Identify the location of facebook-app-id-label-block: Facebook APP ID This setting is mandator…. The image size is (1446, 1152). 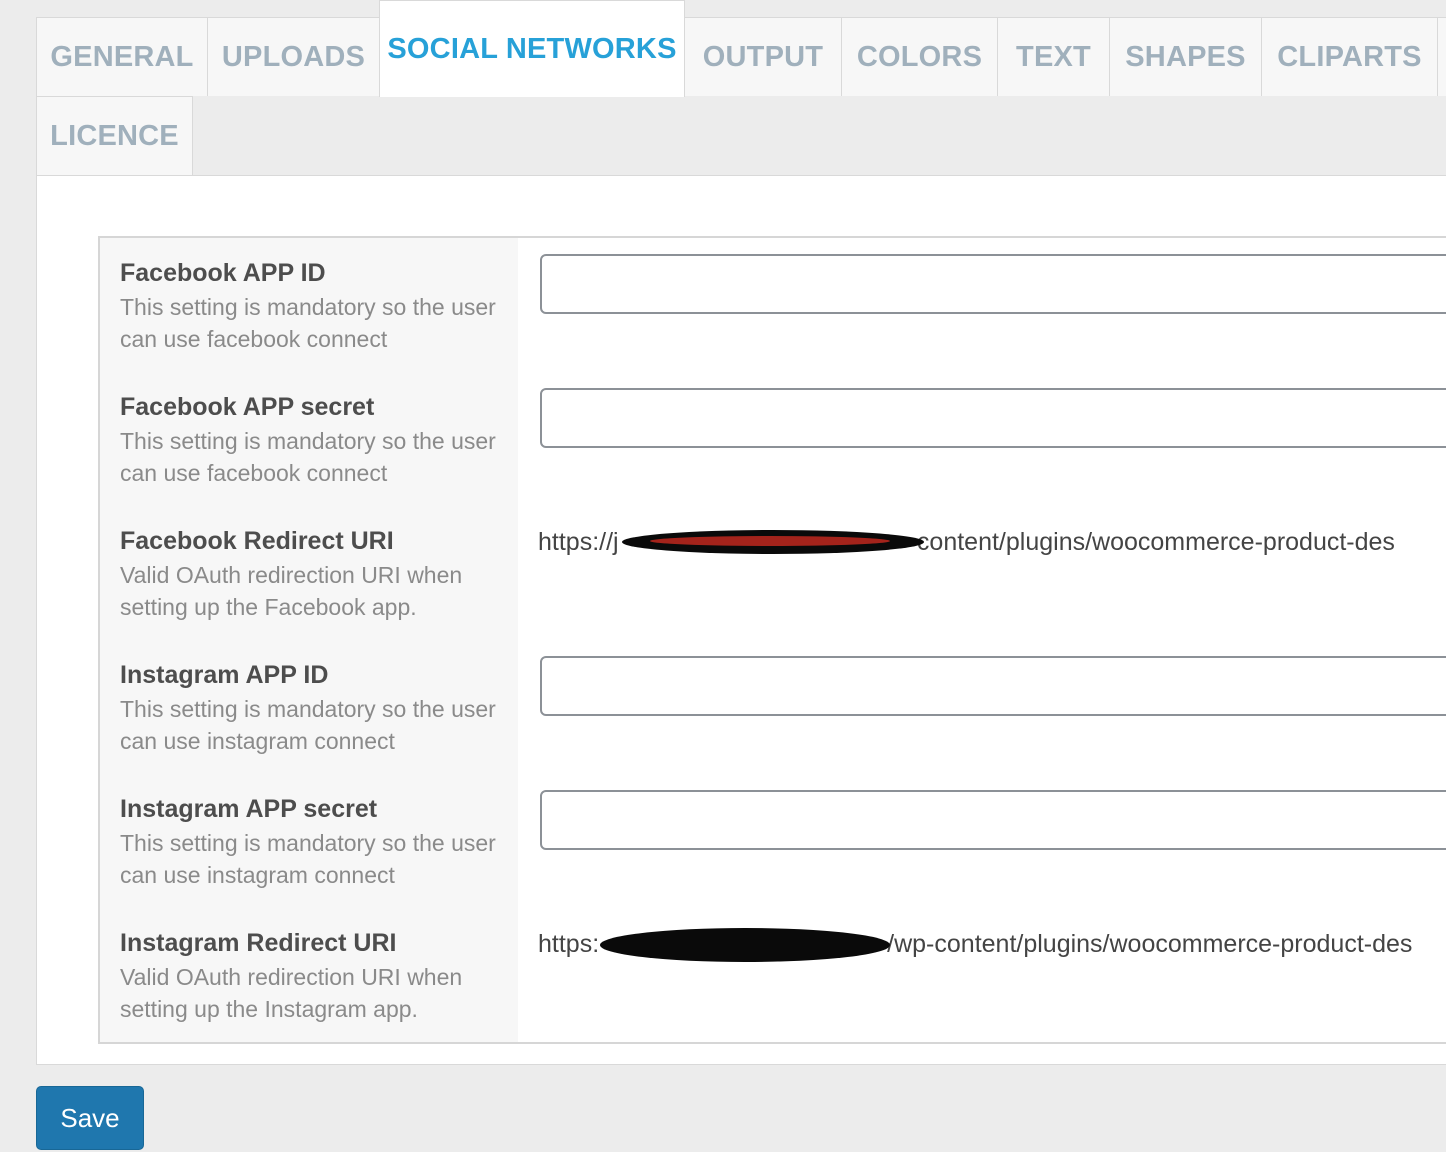
(310, 306).